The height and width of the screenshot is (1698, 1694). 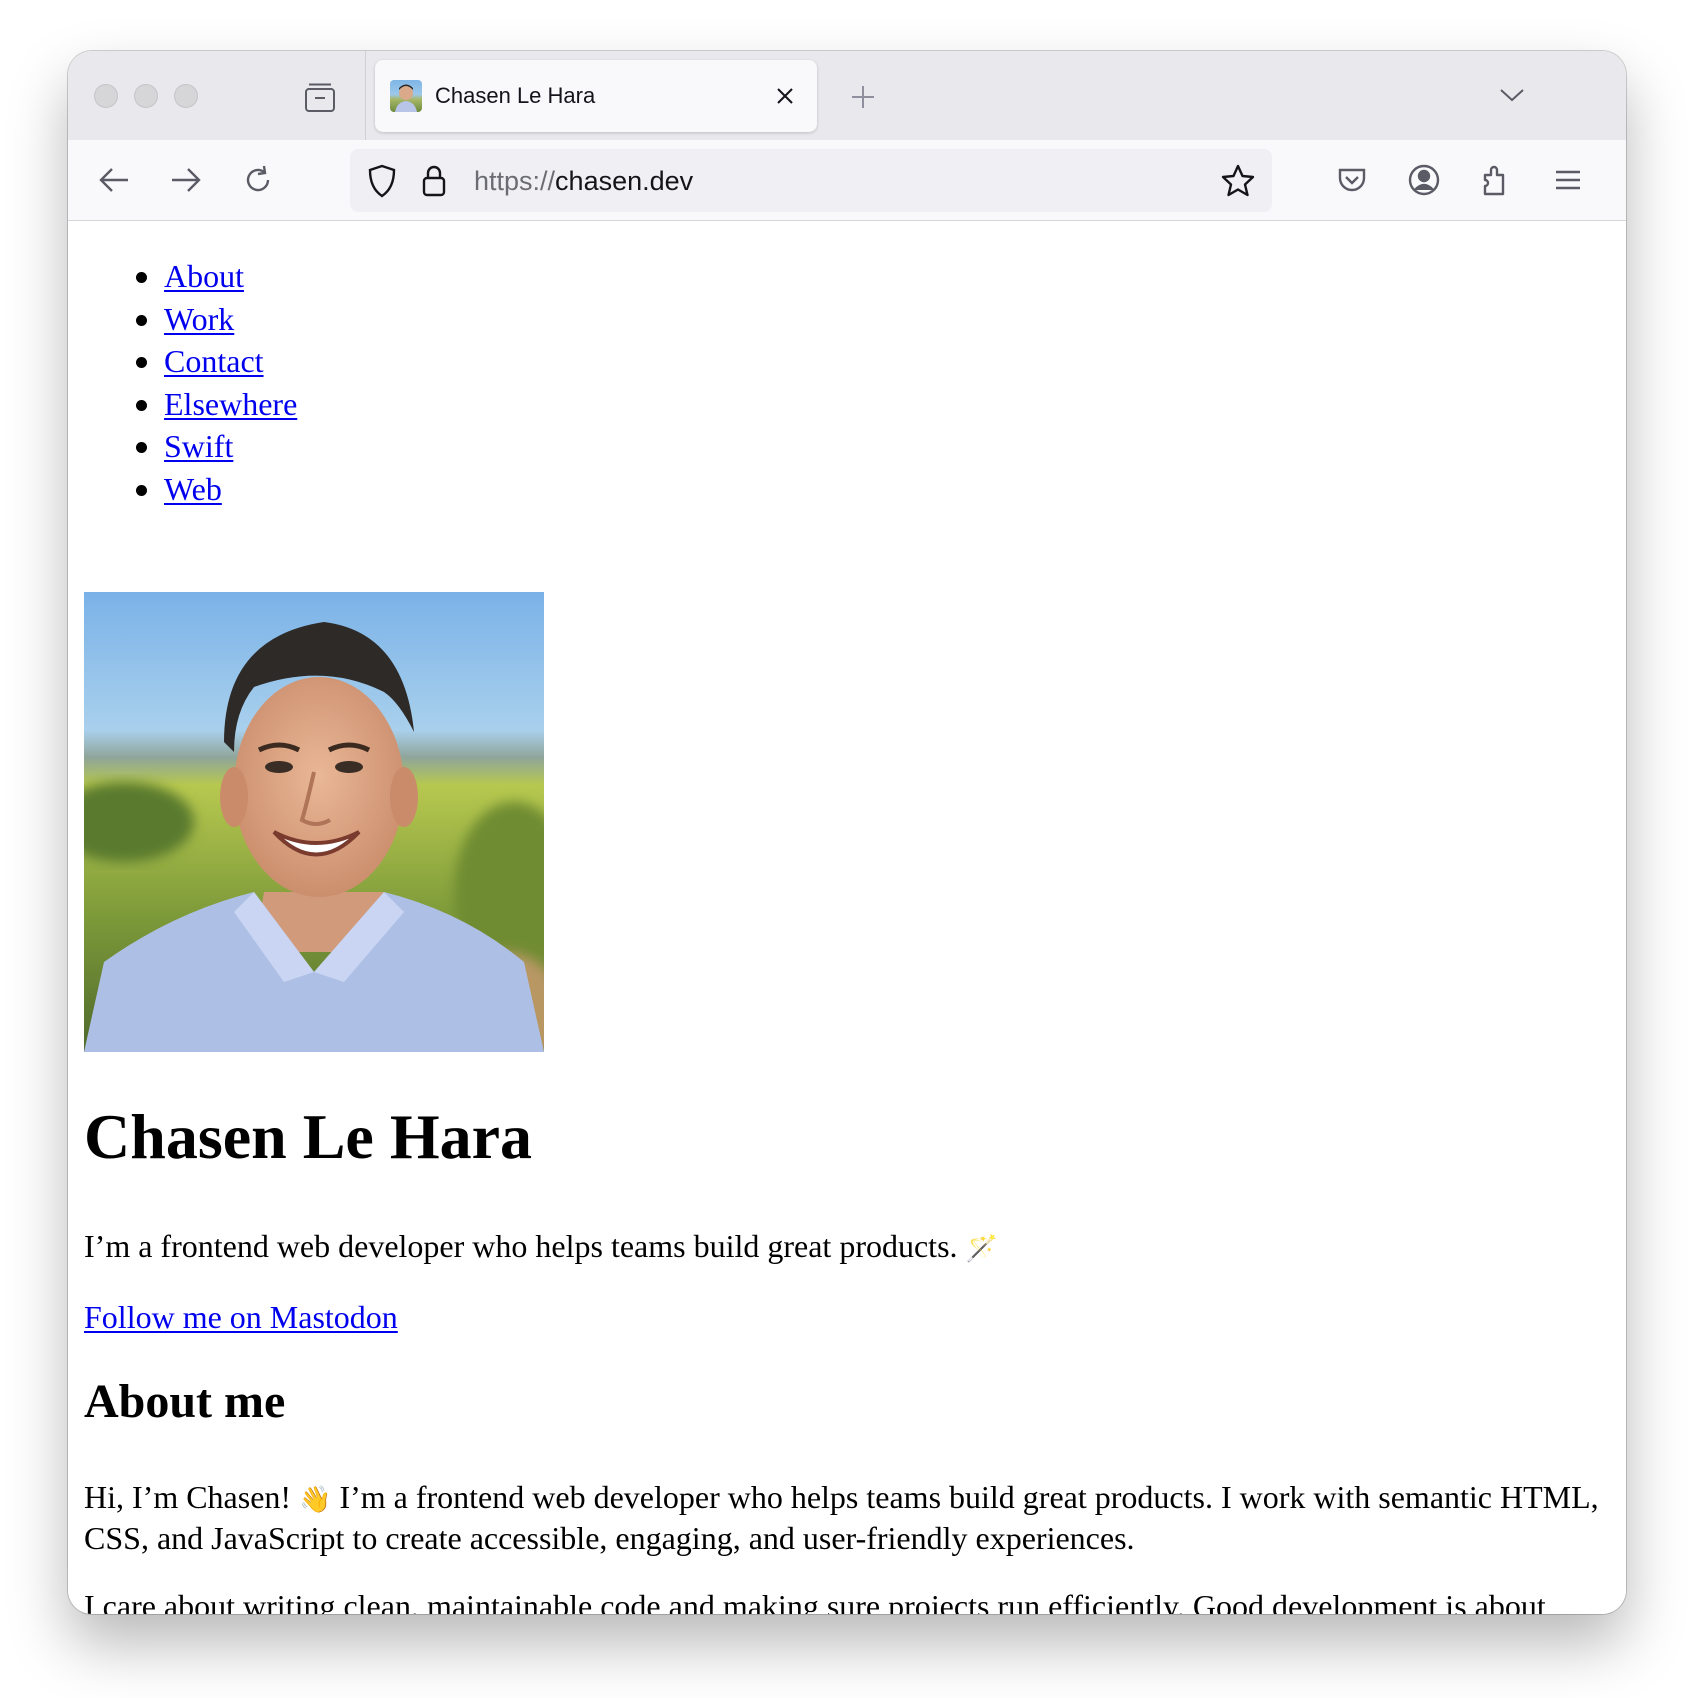 What do you see at coordinates (106, 96) in the screenshot?
I see `window-close-button` at bounding box center [106, 96].